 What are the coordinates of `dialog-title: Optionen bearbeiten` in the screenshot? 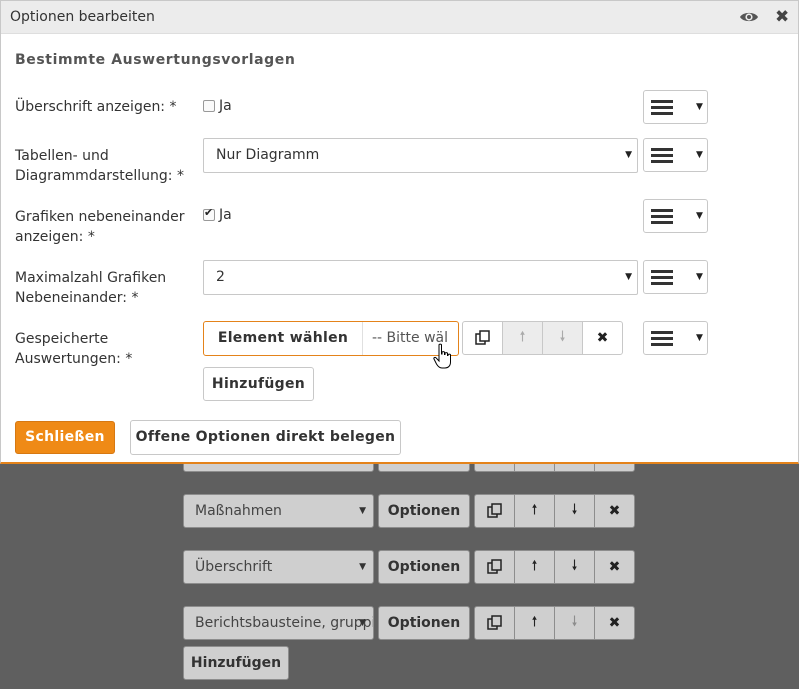 It's located at (82, 17).